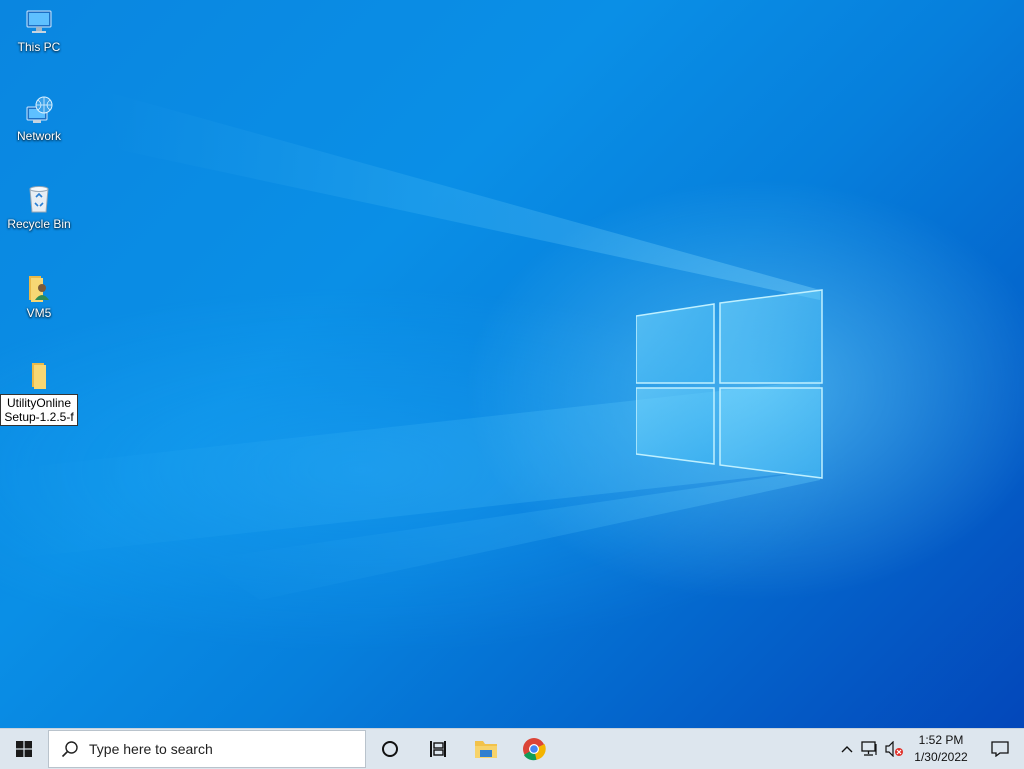 This screenshot has width=1024, height=769. I want to click on task-view-icon, so click(438, 749).